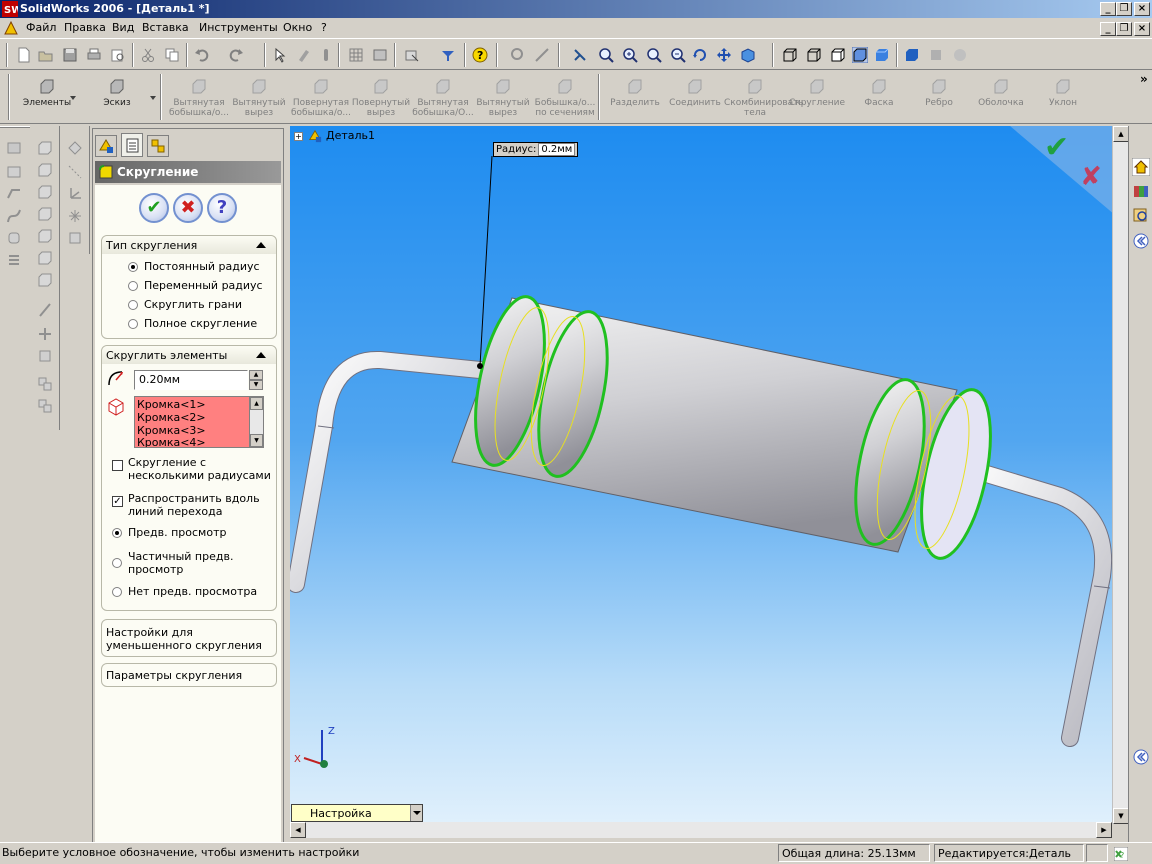 The height and width of the screenshot is (864, 1152). I want to click on scroll-down-button: ▼, so click(1121, 816).